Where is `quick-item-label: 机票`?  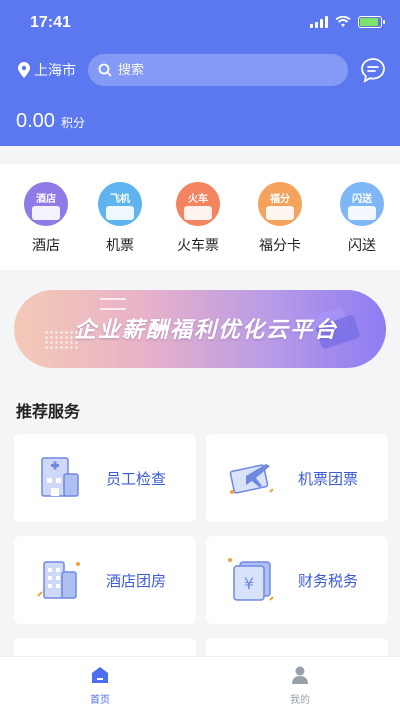
quick-item-label: 机票 is located at coordinates (120, 246).